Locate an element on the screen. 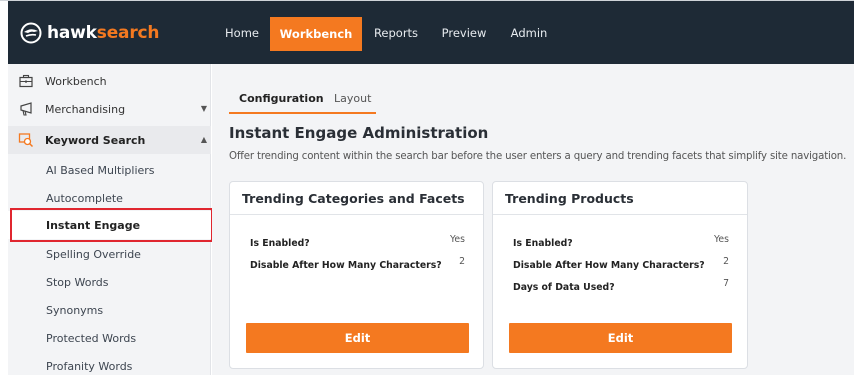 The image size is (854, 375). brand-name-part1: hawk is located at coordinates (72, 32).